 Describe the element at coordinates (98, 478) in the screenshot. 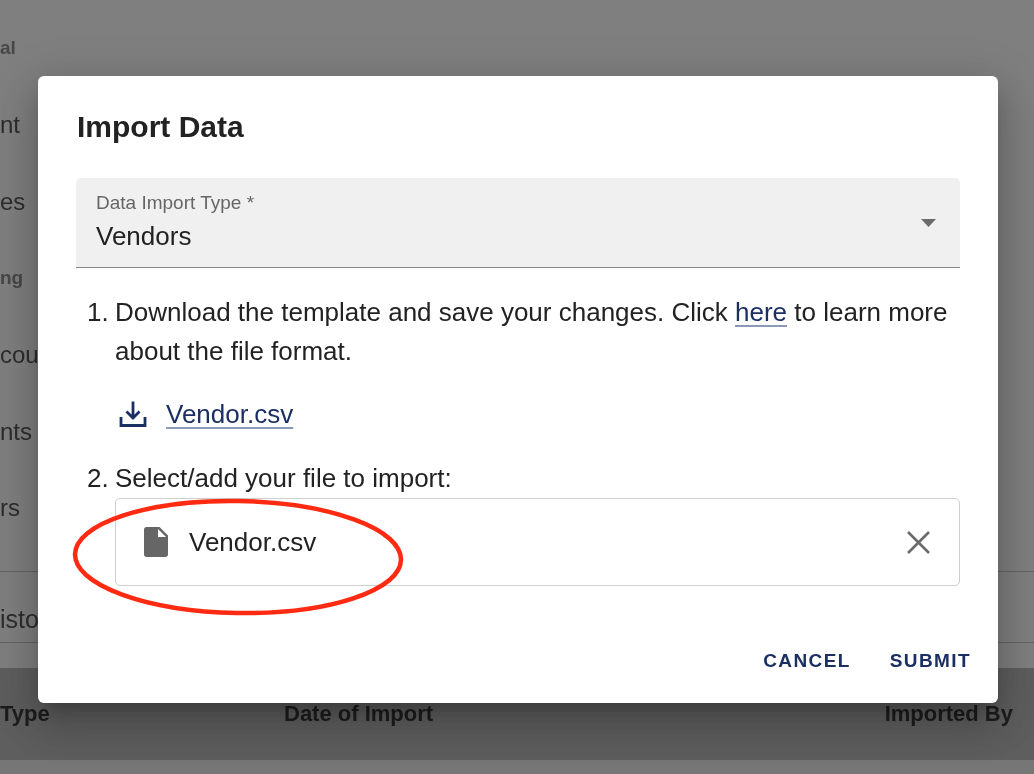

I see `step-number: 2.` at that location.